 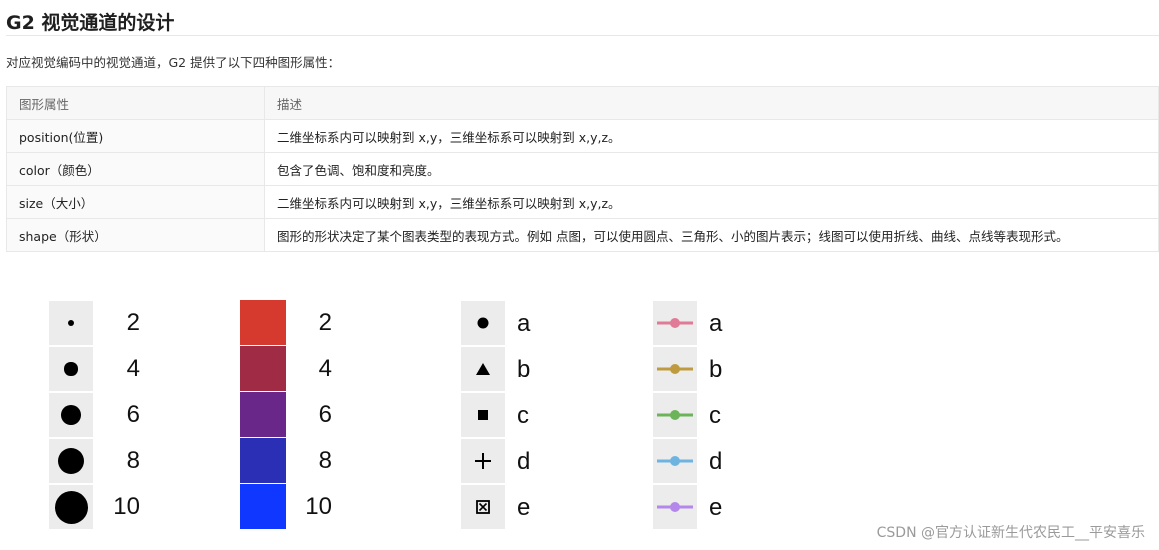 I want to click on attr-cell: shape（形状）, so click(x=135, y=235).